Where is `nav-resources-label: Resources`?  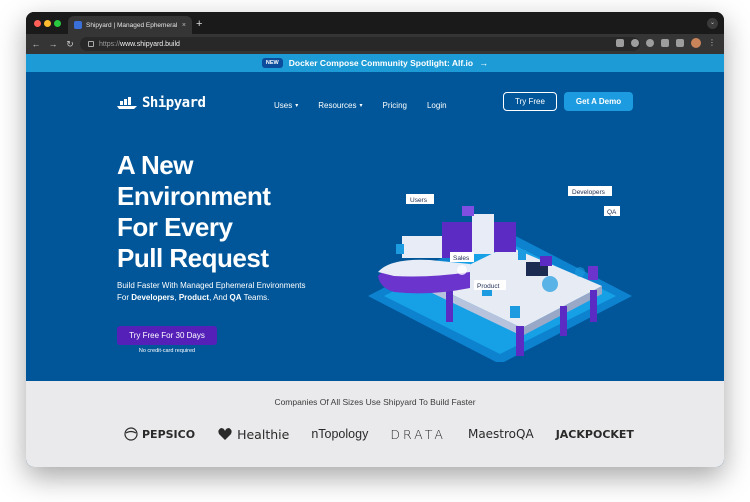
nav-resources-label: Resources is located at coordinates (337, 105).